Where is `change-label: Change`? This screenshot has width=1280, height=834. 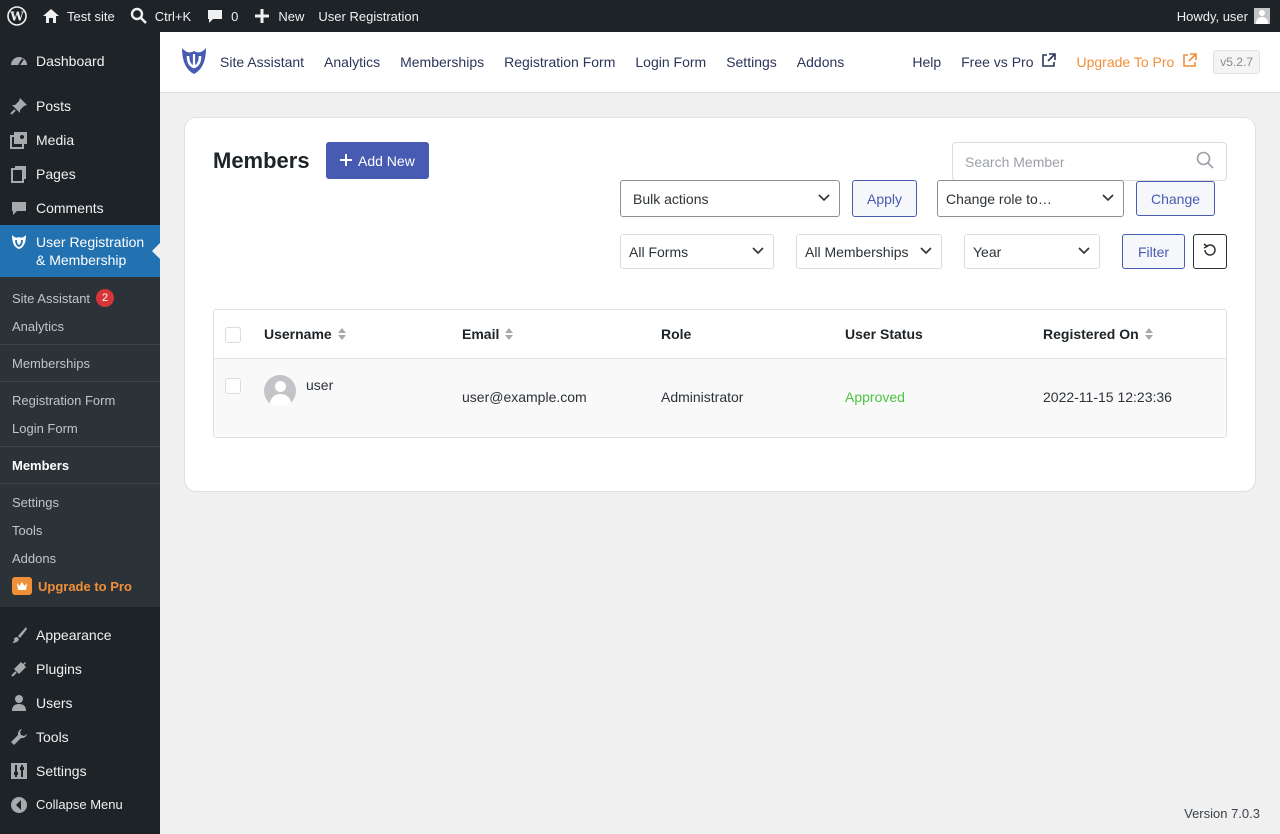
change-label: Change is located at coordinates (1175, 198).